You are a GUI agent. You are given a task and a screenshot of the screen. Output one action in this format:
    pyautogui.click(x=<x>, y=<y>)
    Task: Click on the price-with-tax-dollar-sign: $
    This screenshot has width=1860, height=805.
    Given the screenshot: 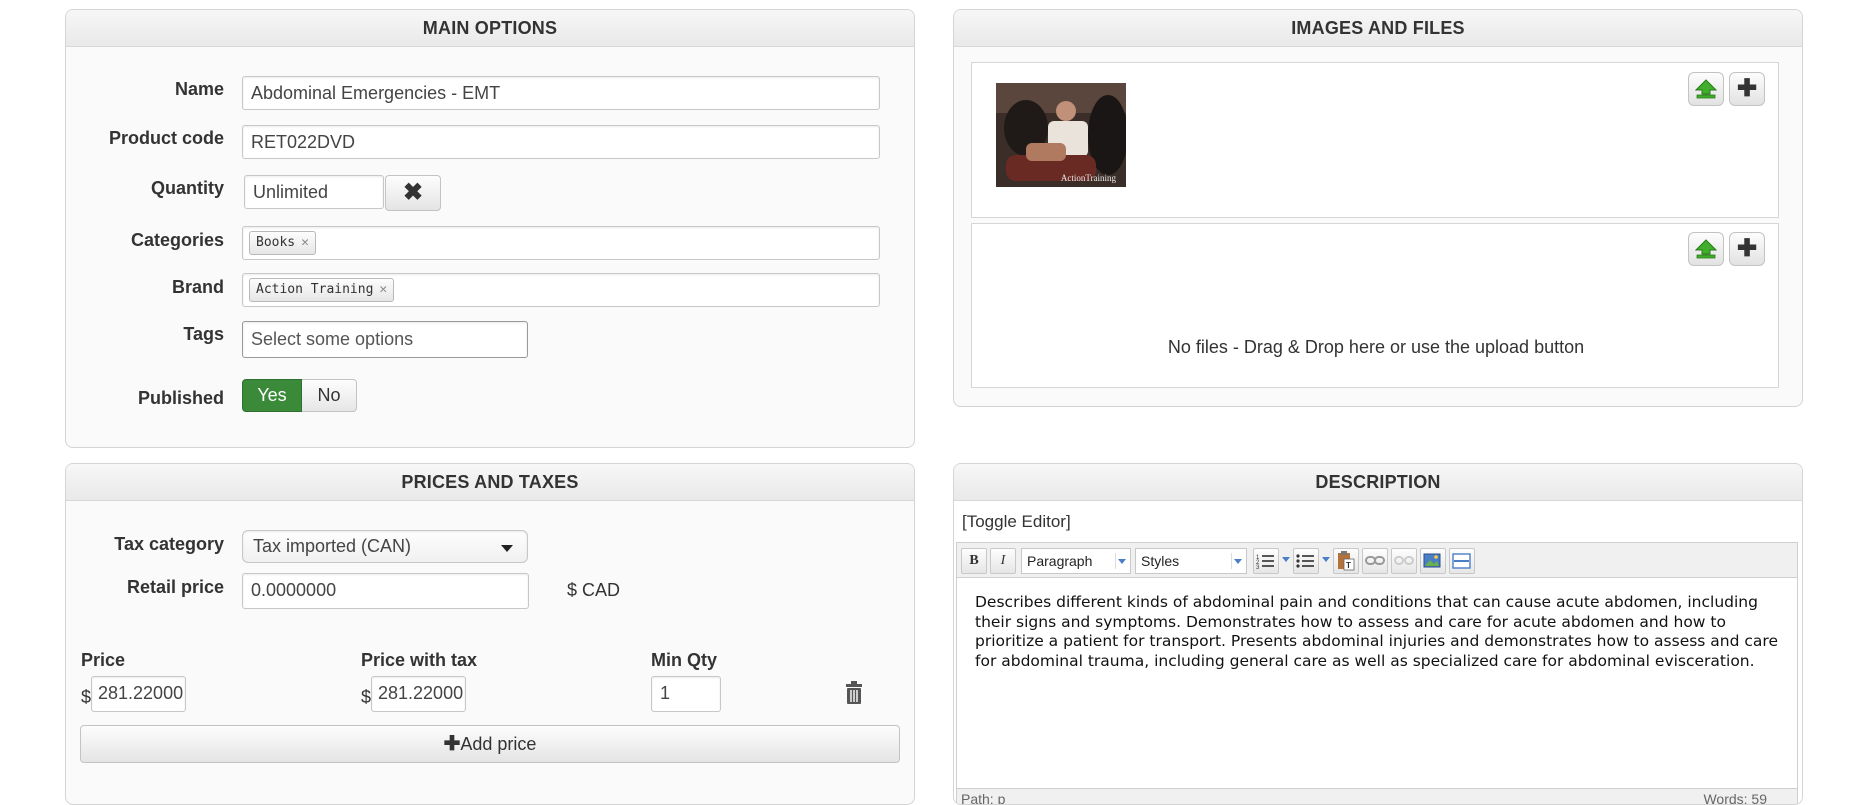 What is the action you would take?
    pyautogui.click(x=366, y=697)
    